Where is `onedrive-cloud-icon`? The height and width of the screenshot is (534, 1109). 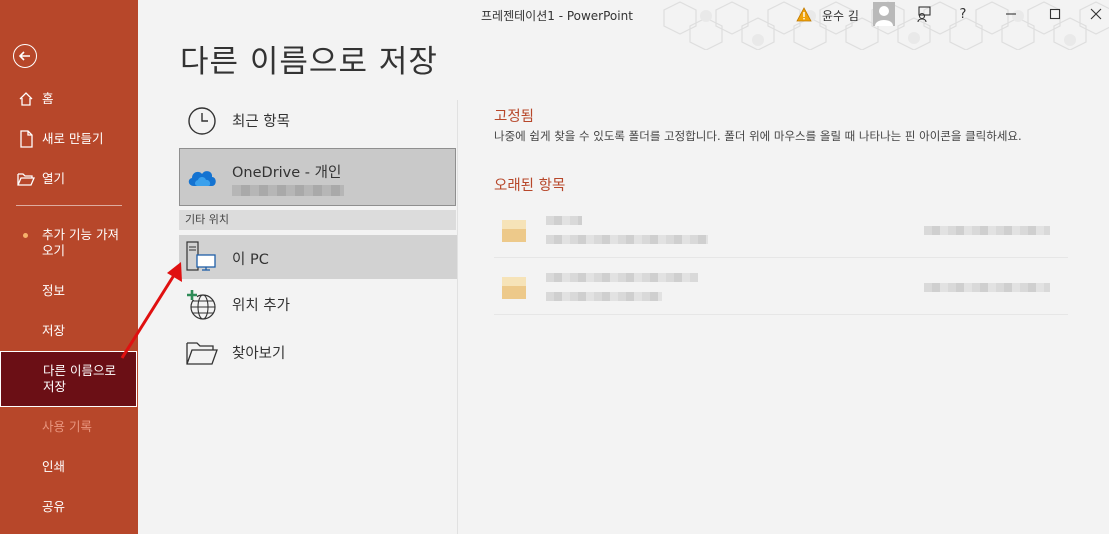 onedrive-cloud-icon is located at coordinates (202, 179).